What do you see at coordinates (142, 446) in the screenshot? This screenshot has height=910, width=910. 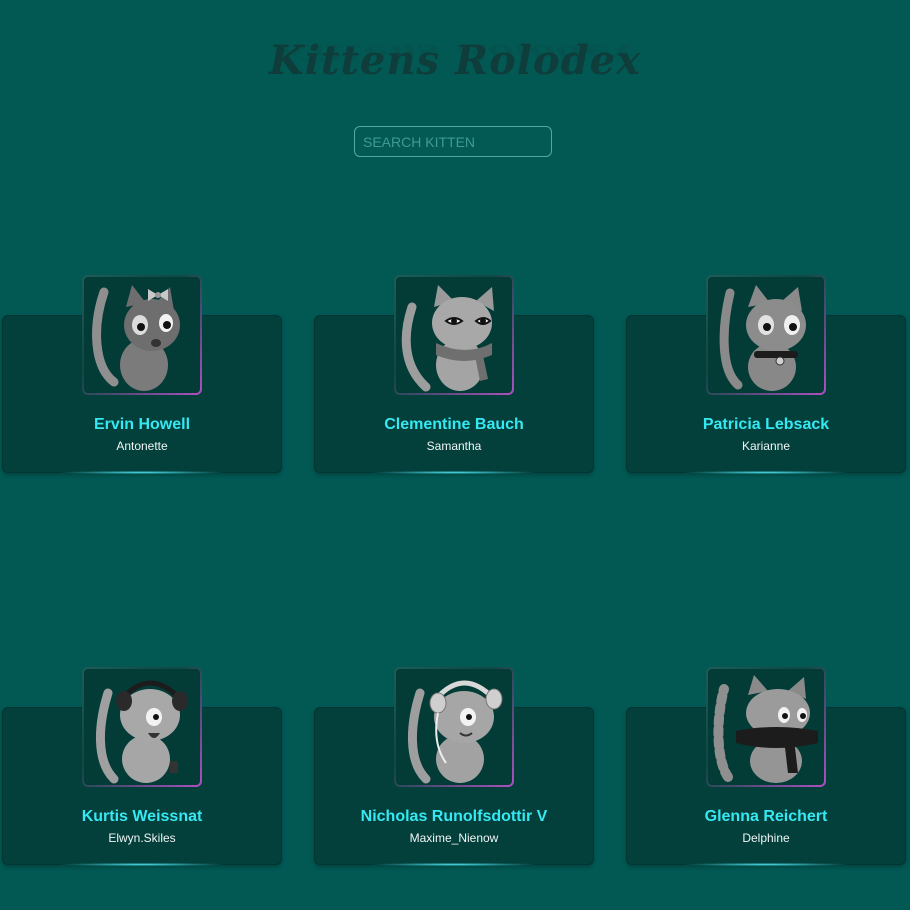 I see `kitten-username: Antonette` at bounding box center [142, 446].